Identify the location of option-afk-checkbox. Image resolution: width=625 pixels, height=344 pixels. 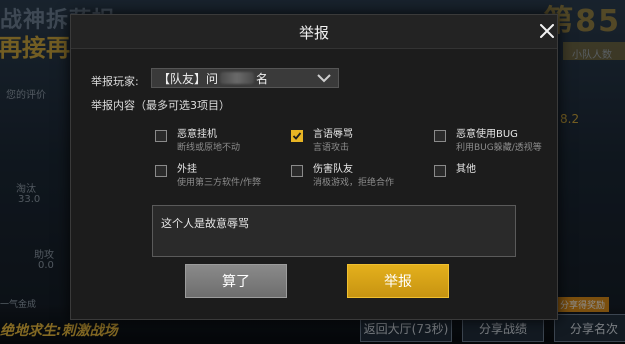
(161, 136).